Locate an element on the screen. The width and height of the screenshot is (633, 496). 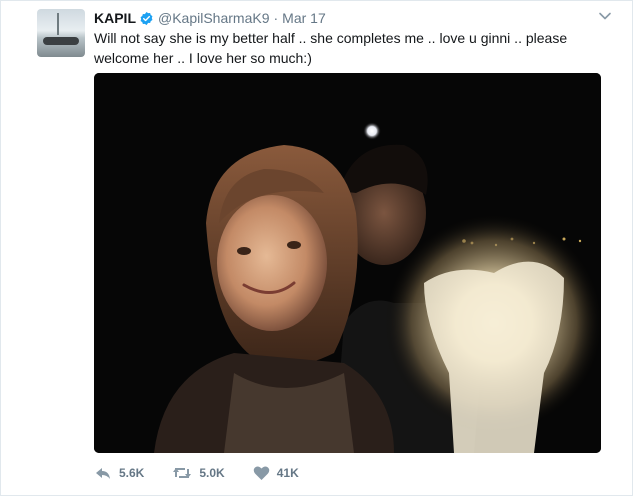
heart-icon is located at coordinates (261, 473).